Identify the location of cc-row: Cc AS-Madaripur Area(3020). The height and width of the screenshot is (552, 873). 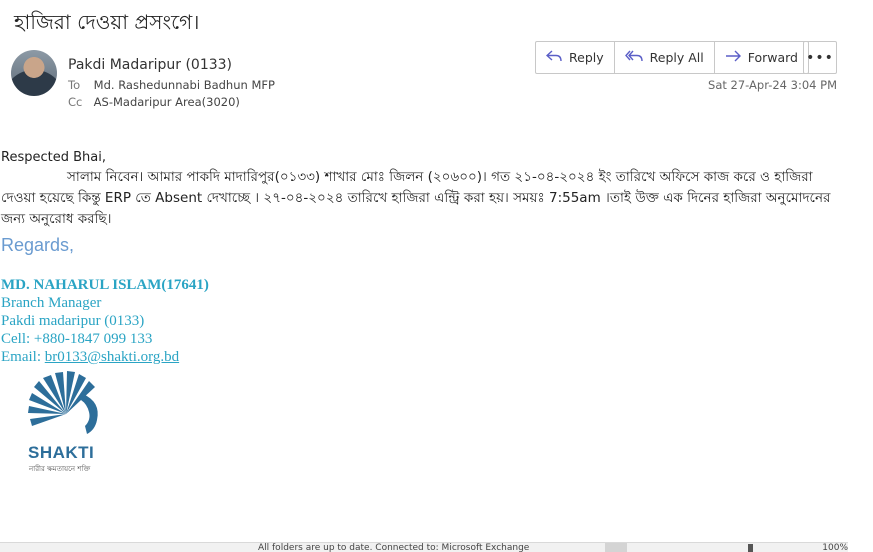
(154, 102).